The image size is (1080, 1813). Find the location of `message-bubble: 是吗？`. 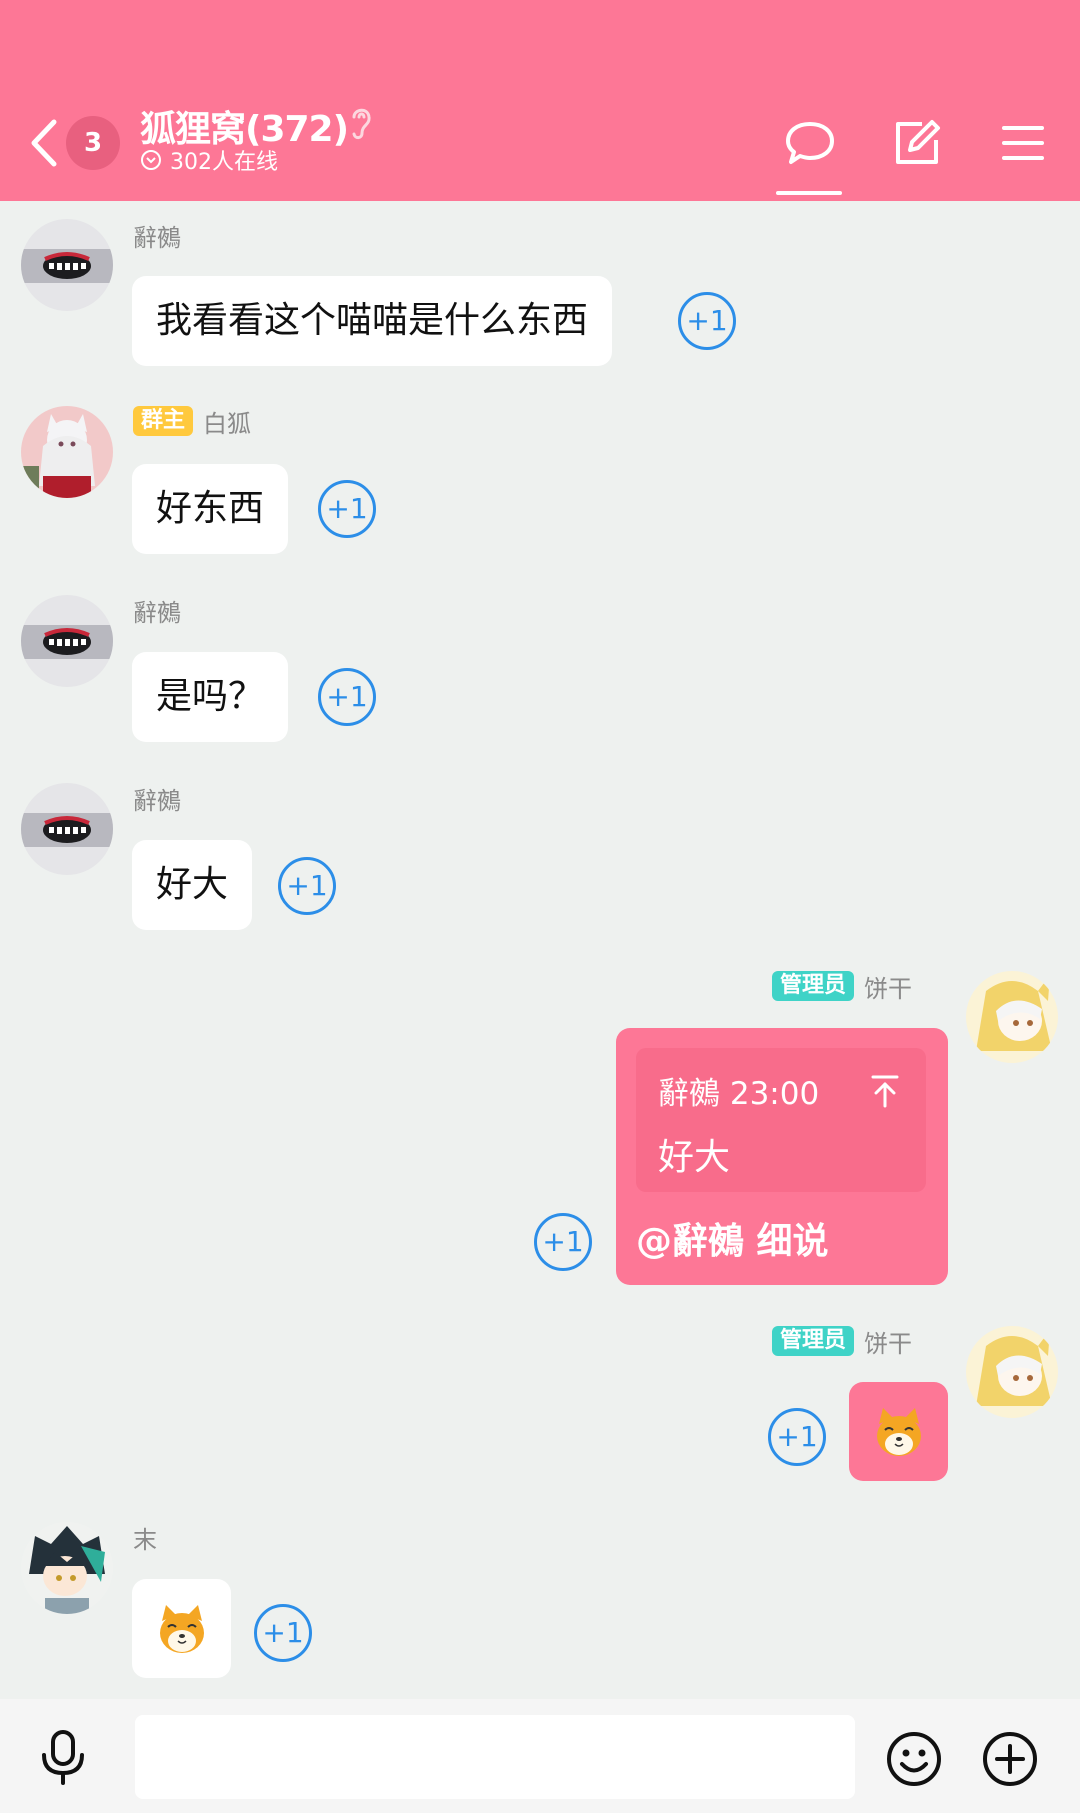

message-bubble: 是吗？ is located at coordinates (210, 697).